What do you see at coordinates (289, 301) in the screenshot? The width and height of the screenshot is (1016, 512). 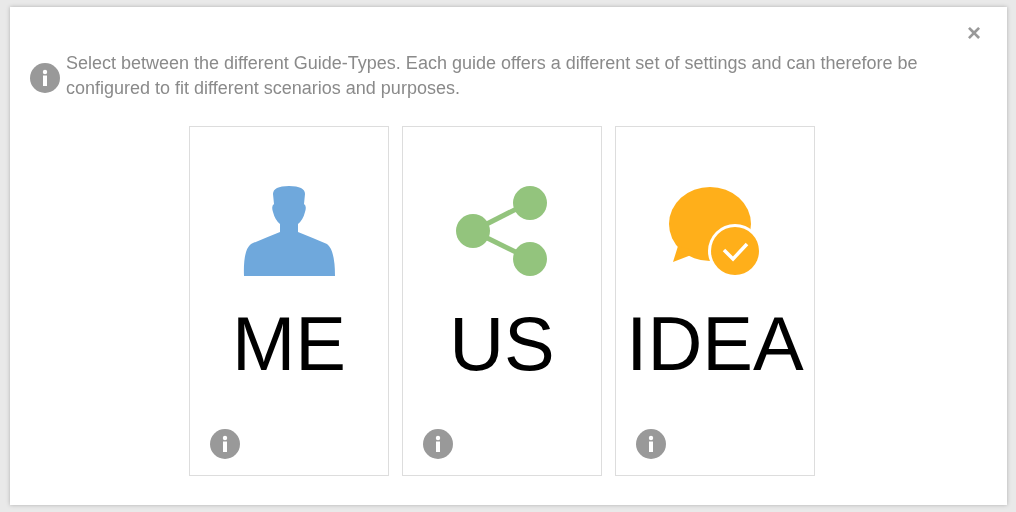 I see `guide-card: ME` at bounding box center [289, 301].